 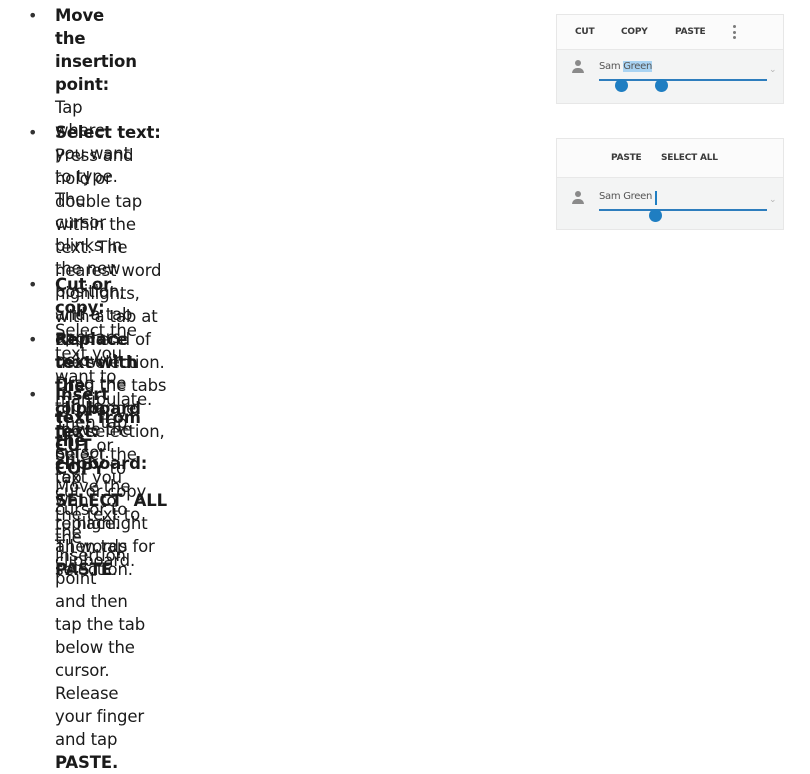 What do you see at coordinates (670, 59) in the screenshot?
I see `screenshot-cut-copy-paste: CUT COPY PASTE Sam Green ⌄` at bounding box center [670, 59].